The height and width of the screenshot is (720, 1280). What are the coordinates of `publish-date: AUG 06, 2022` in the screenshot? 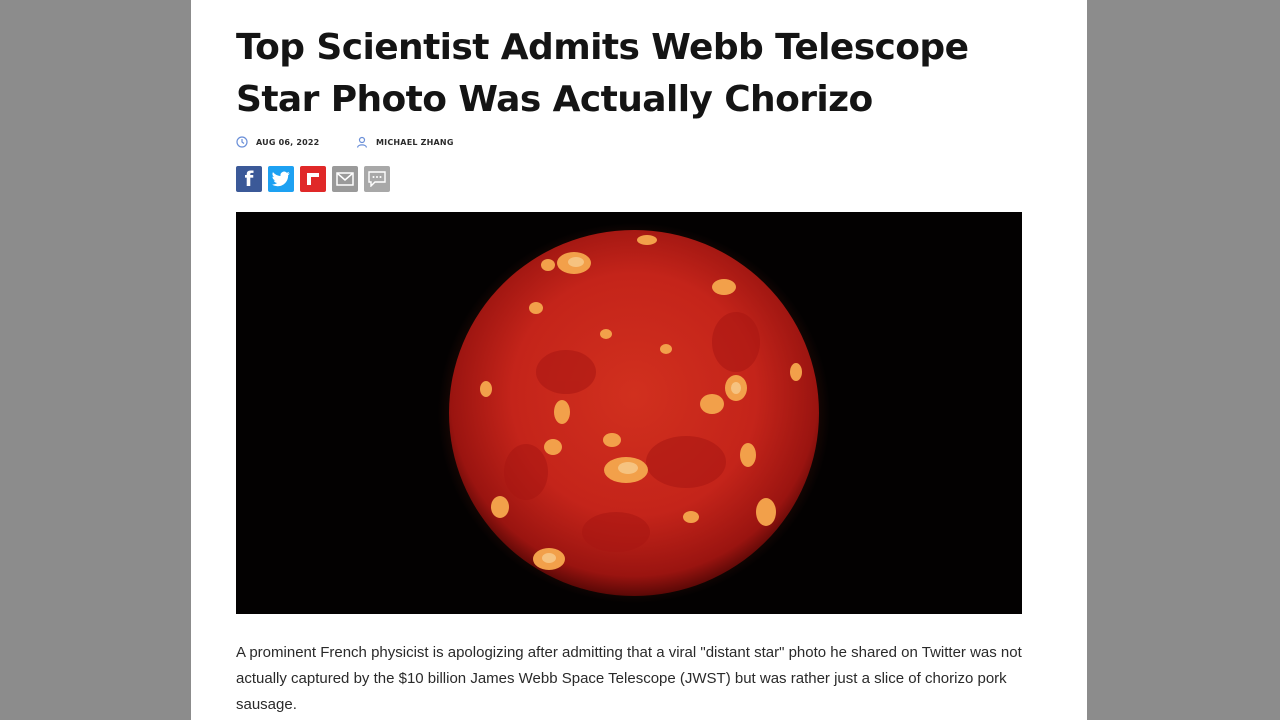 It's located at (288, 142).